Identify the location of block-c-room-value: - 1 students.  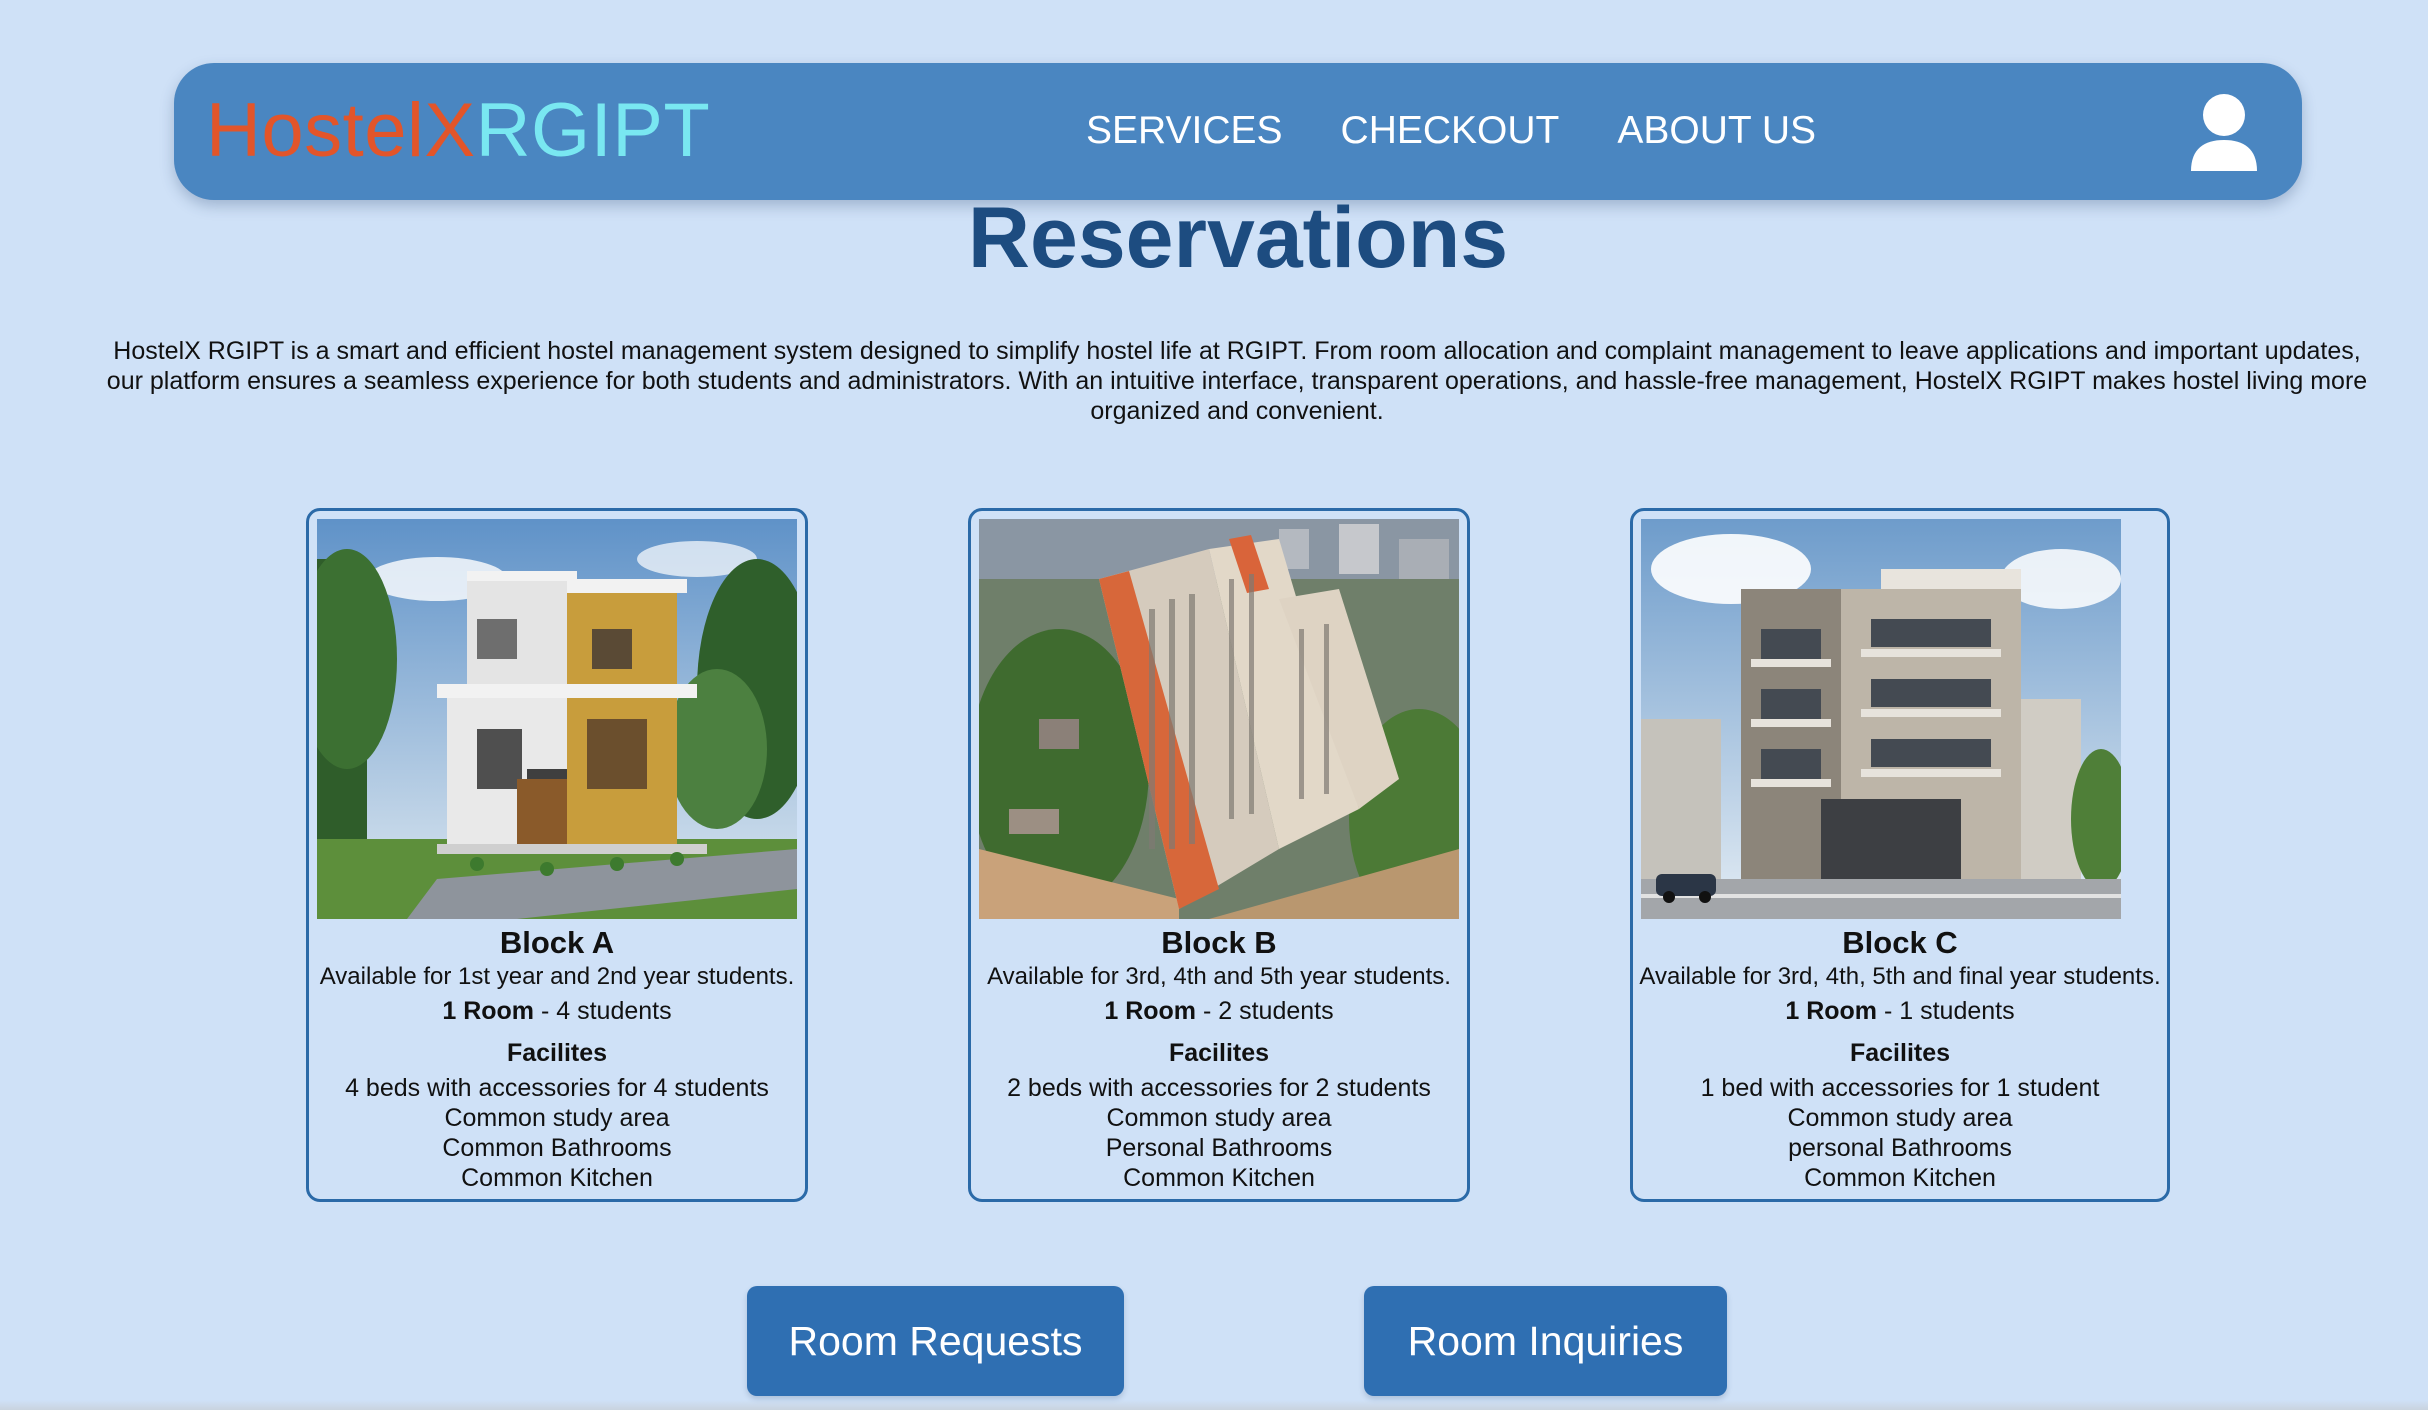
(1946, 1011).